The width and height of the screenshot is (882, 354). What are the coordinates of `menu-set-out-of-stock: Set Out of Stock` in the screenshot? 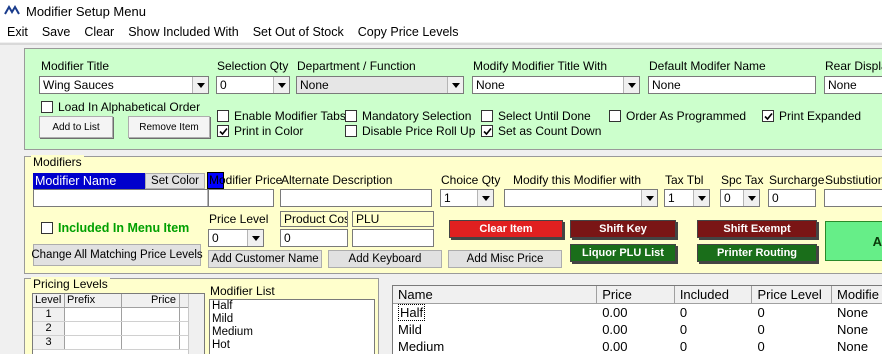 It's located at (298, 32).